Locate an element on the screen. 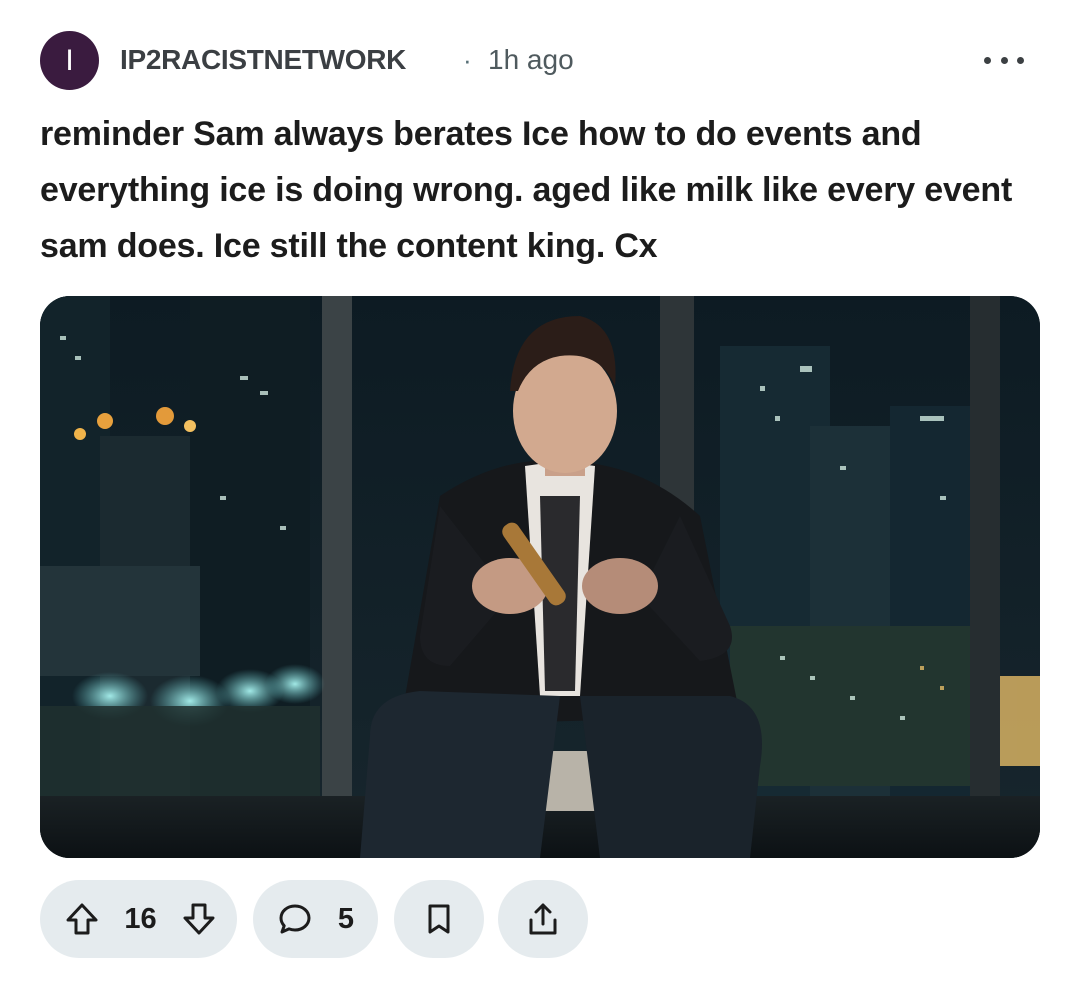  save-button is located at coordinates (439, 919).